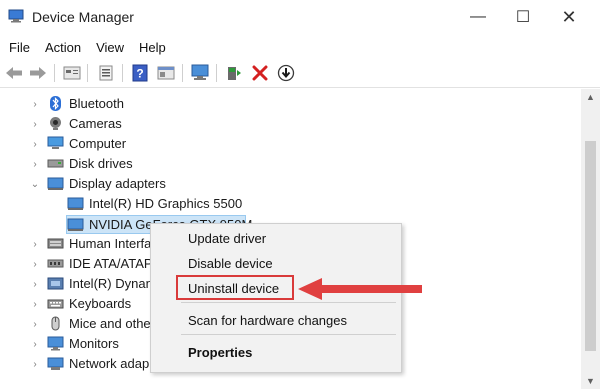 The width and height of the screenshot is (600, 389). I want to click on keyboard-icon, so click(55, 304).